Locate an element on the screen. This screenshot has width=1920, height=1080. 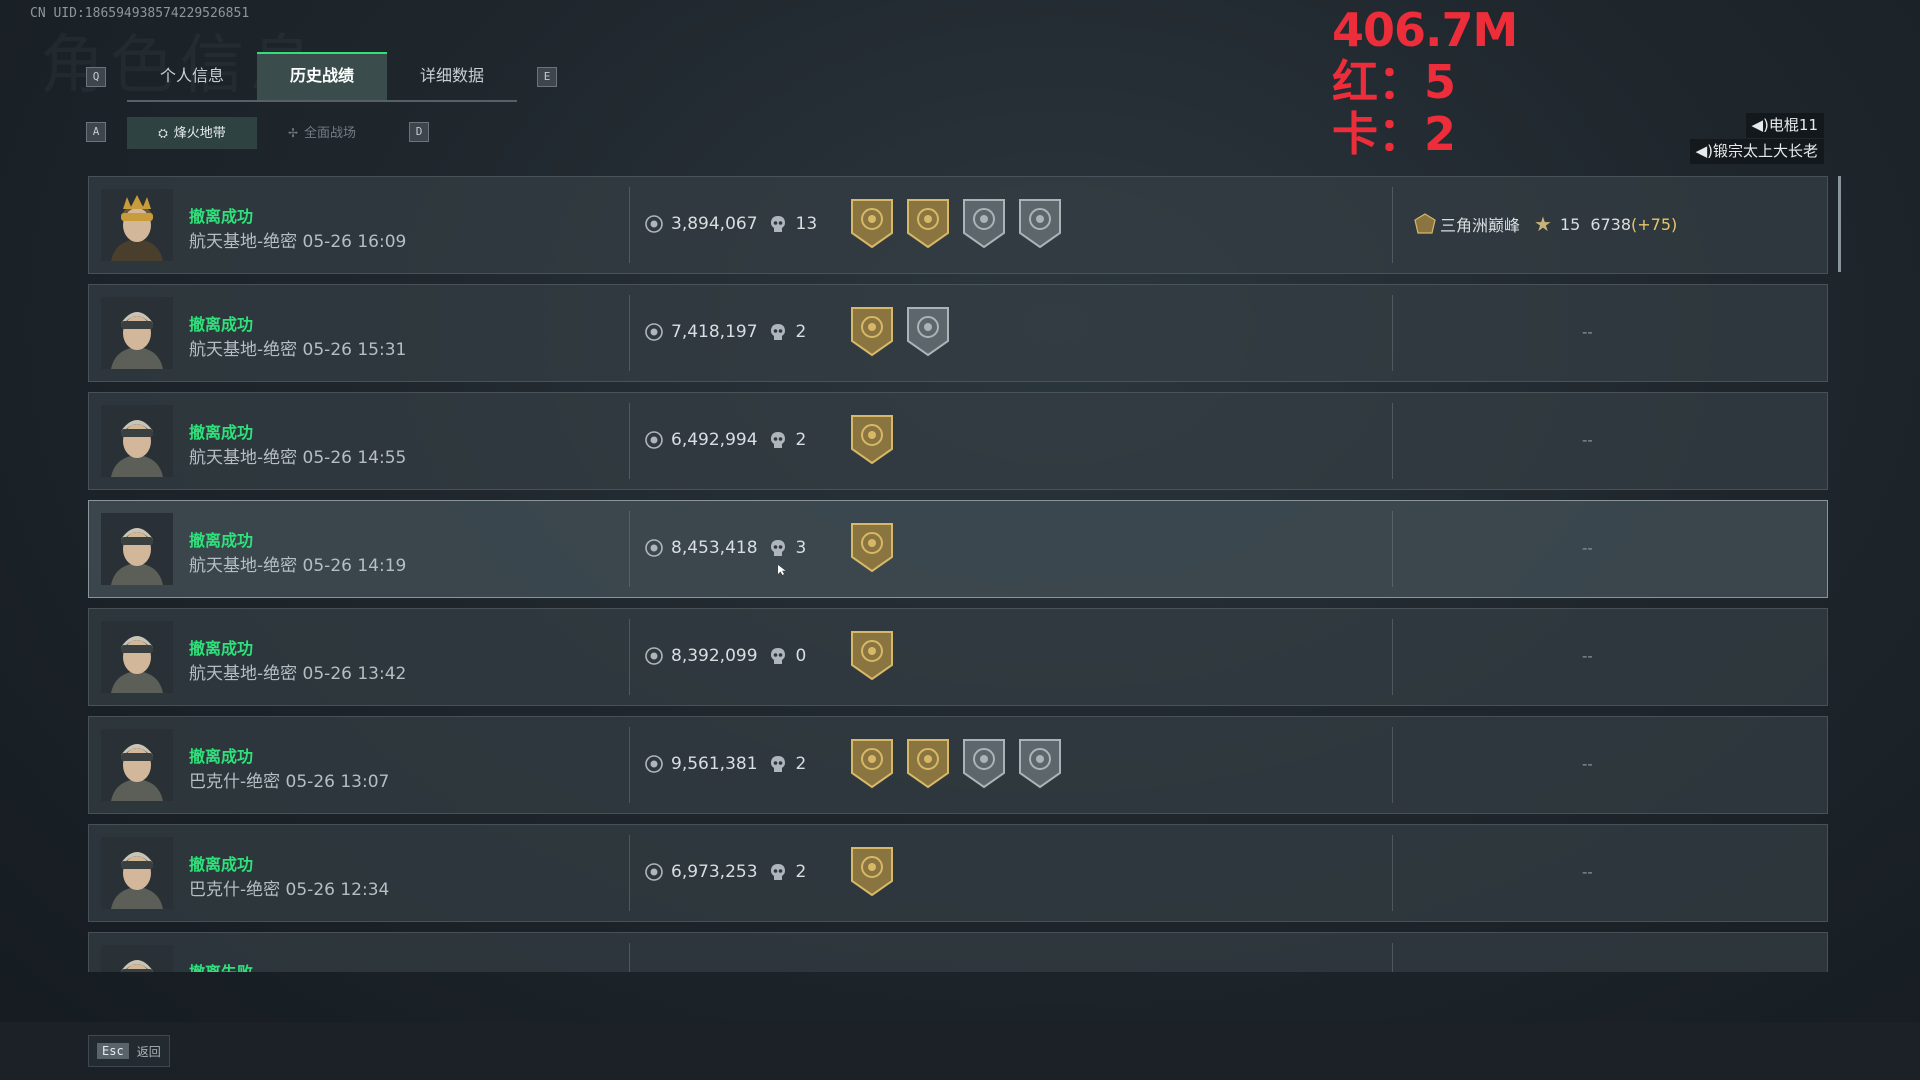
loot-value: 9,561,381 2 is located at coordinates (725, 764).